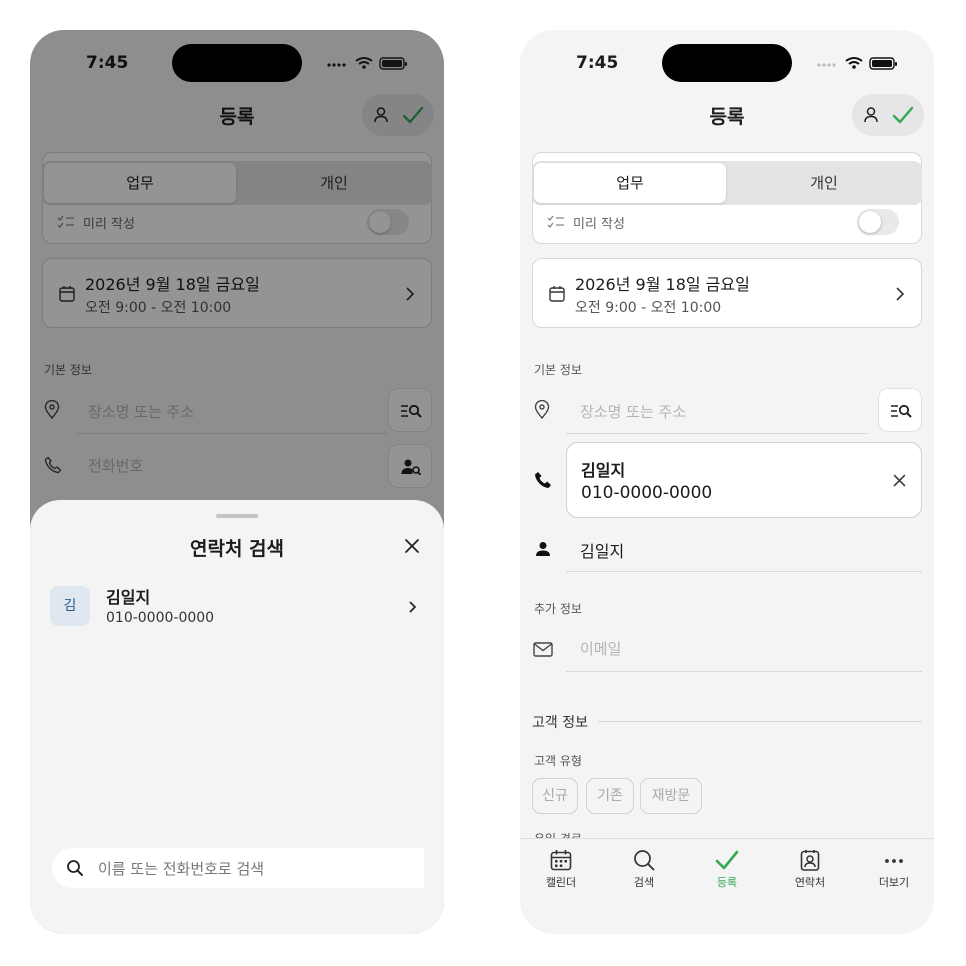 This screenshot has height=966, width=966. What do you see at coordinates (237, 516) in the screenshot?
I see `sheet-grabber` at bounding box center [237, 516].